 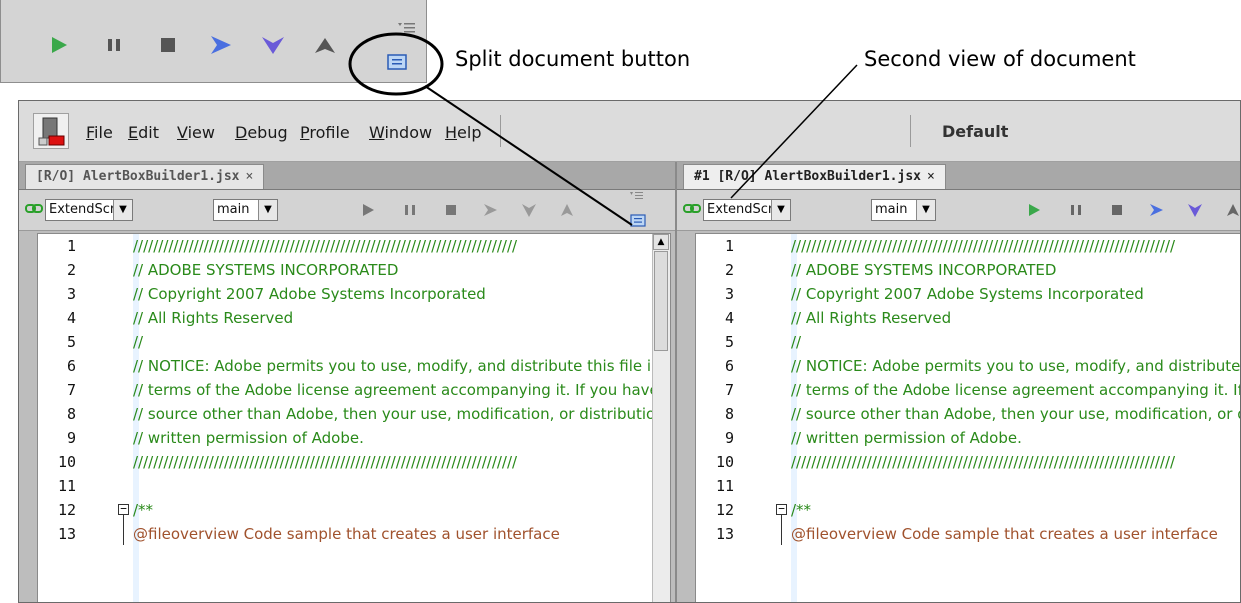 I want to click on menu-label: File, so click(x=99, y=132).